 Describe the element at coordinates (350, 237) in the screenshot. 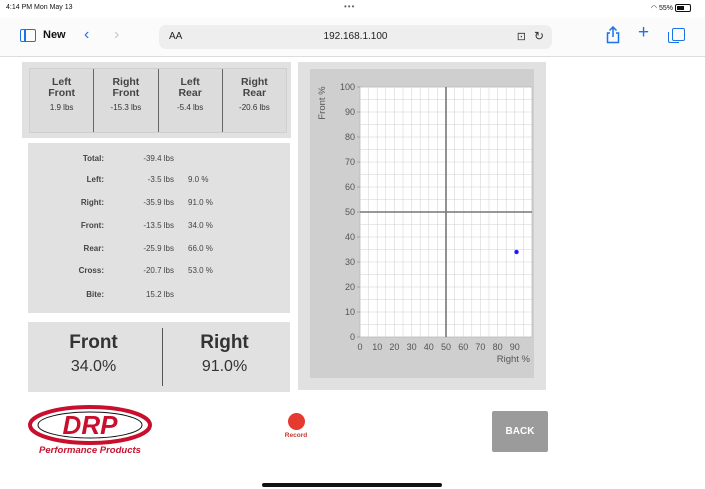

I see `y-tick-label: 40` at that location.